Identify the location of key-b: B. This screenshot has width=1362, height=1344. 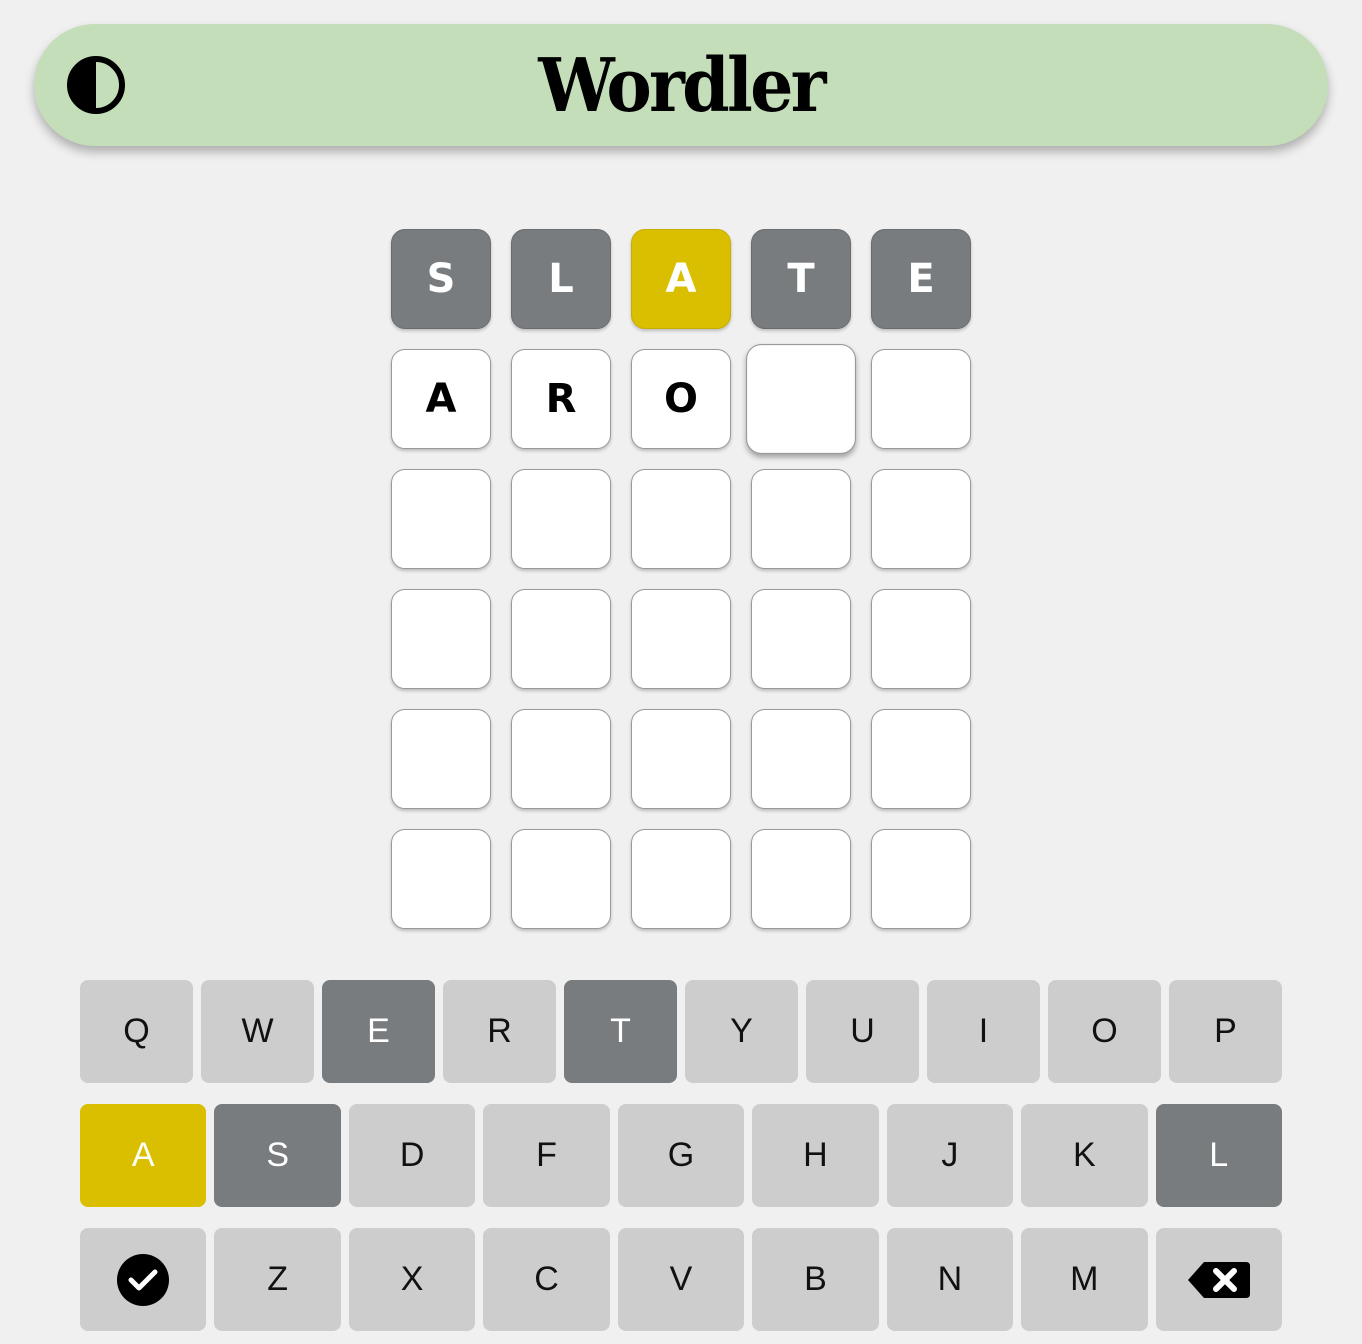
(815, 1279).